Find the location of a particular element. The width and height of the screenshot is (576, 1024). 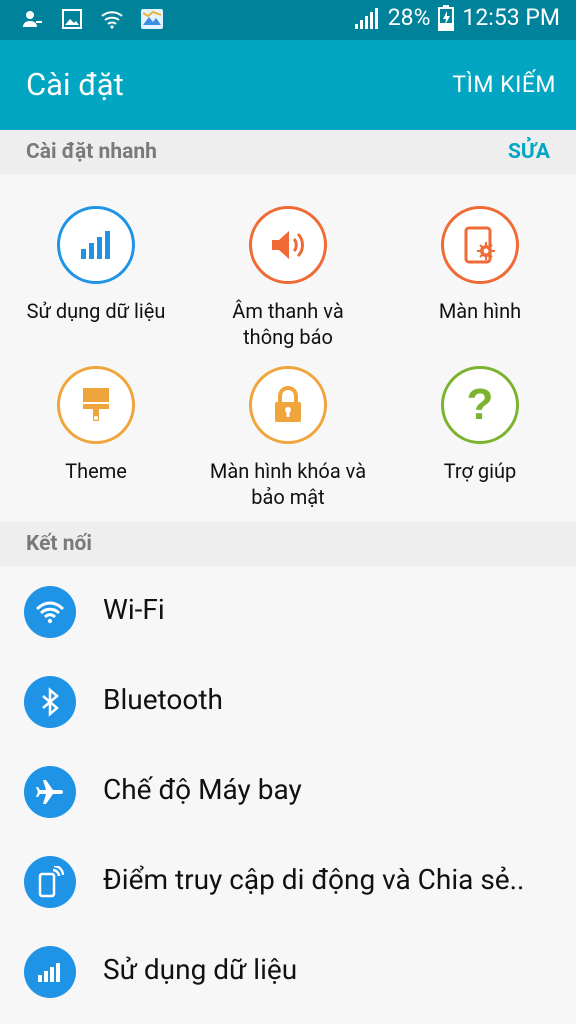

app-bar: Cài đặt TÌM KIẾM is located at coordinates (288, 85).